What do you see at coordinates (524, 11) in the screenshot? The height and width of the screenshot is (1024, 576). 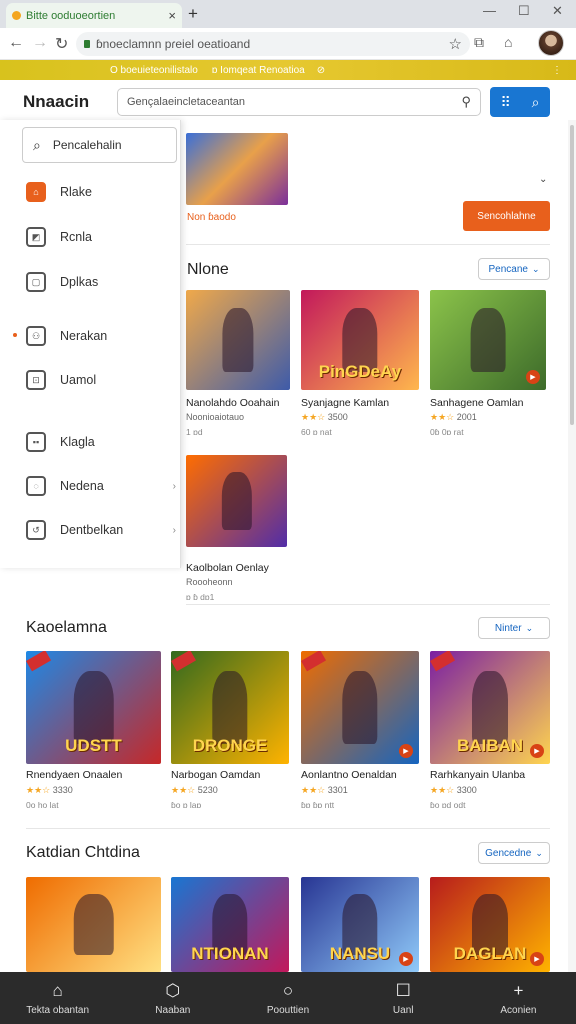 I see `maximize-button: ☐` at bounding box center [524, 11].